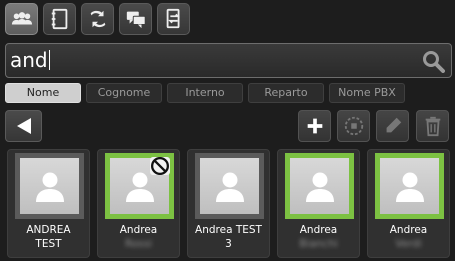 The height and width of the screenshot is (261, 455). Describe the element at coordinates (160, 166) in the screenshot. I see `do-not-disturb-icon` at that location.